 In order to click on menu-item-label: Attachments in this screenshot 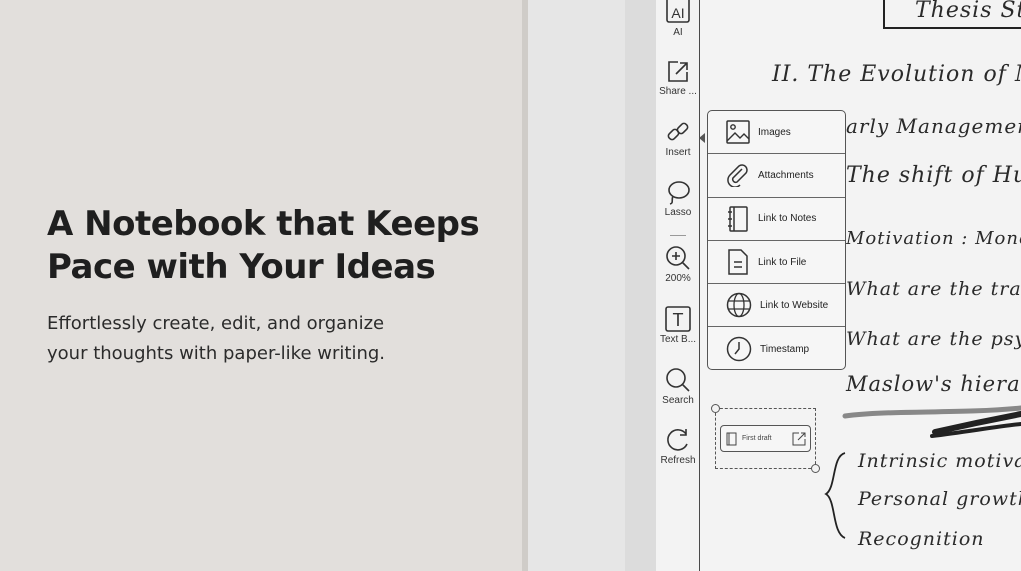, I will do `click(786, 175)`.